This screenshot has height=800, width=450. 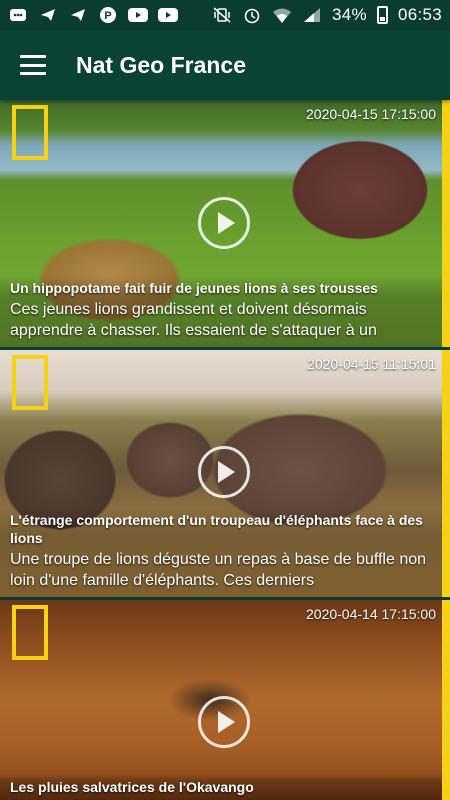 I want to click on signal-icon, so click(x=312, y=15).